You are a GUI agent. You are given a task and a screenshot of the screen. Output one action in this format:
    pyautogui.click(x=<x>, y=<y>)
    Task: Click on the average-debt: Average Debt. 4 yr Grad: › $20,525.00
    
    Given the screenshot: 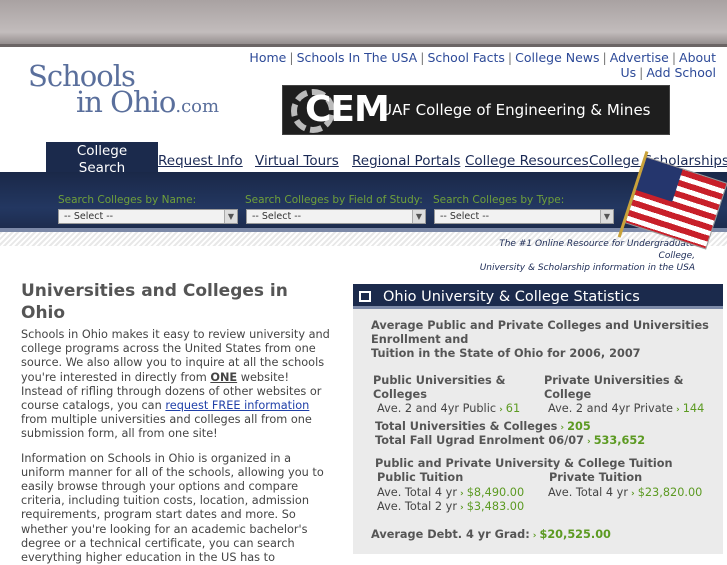 What is the action you would take?
    pyautogui.click(x=491, y=534)
    